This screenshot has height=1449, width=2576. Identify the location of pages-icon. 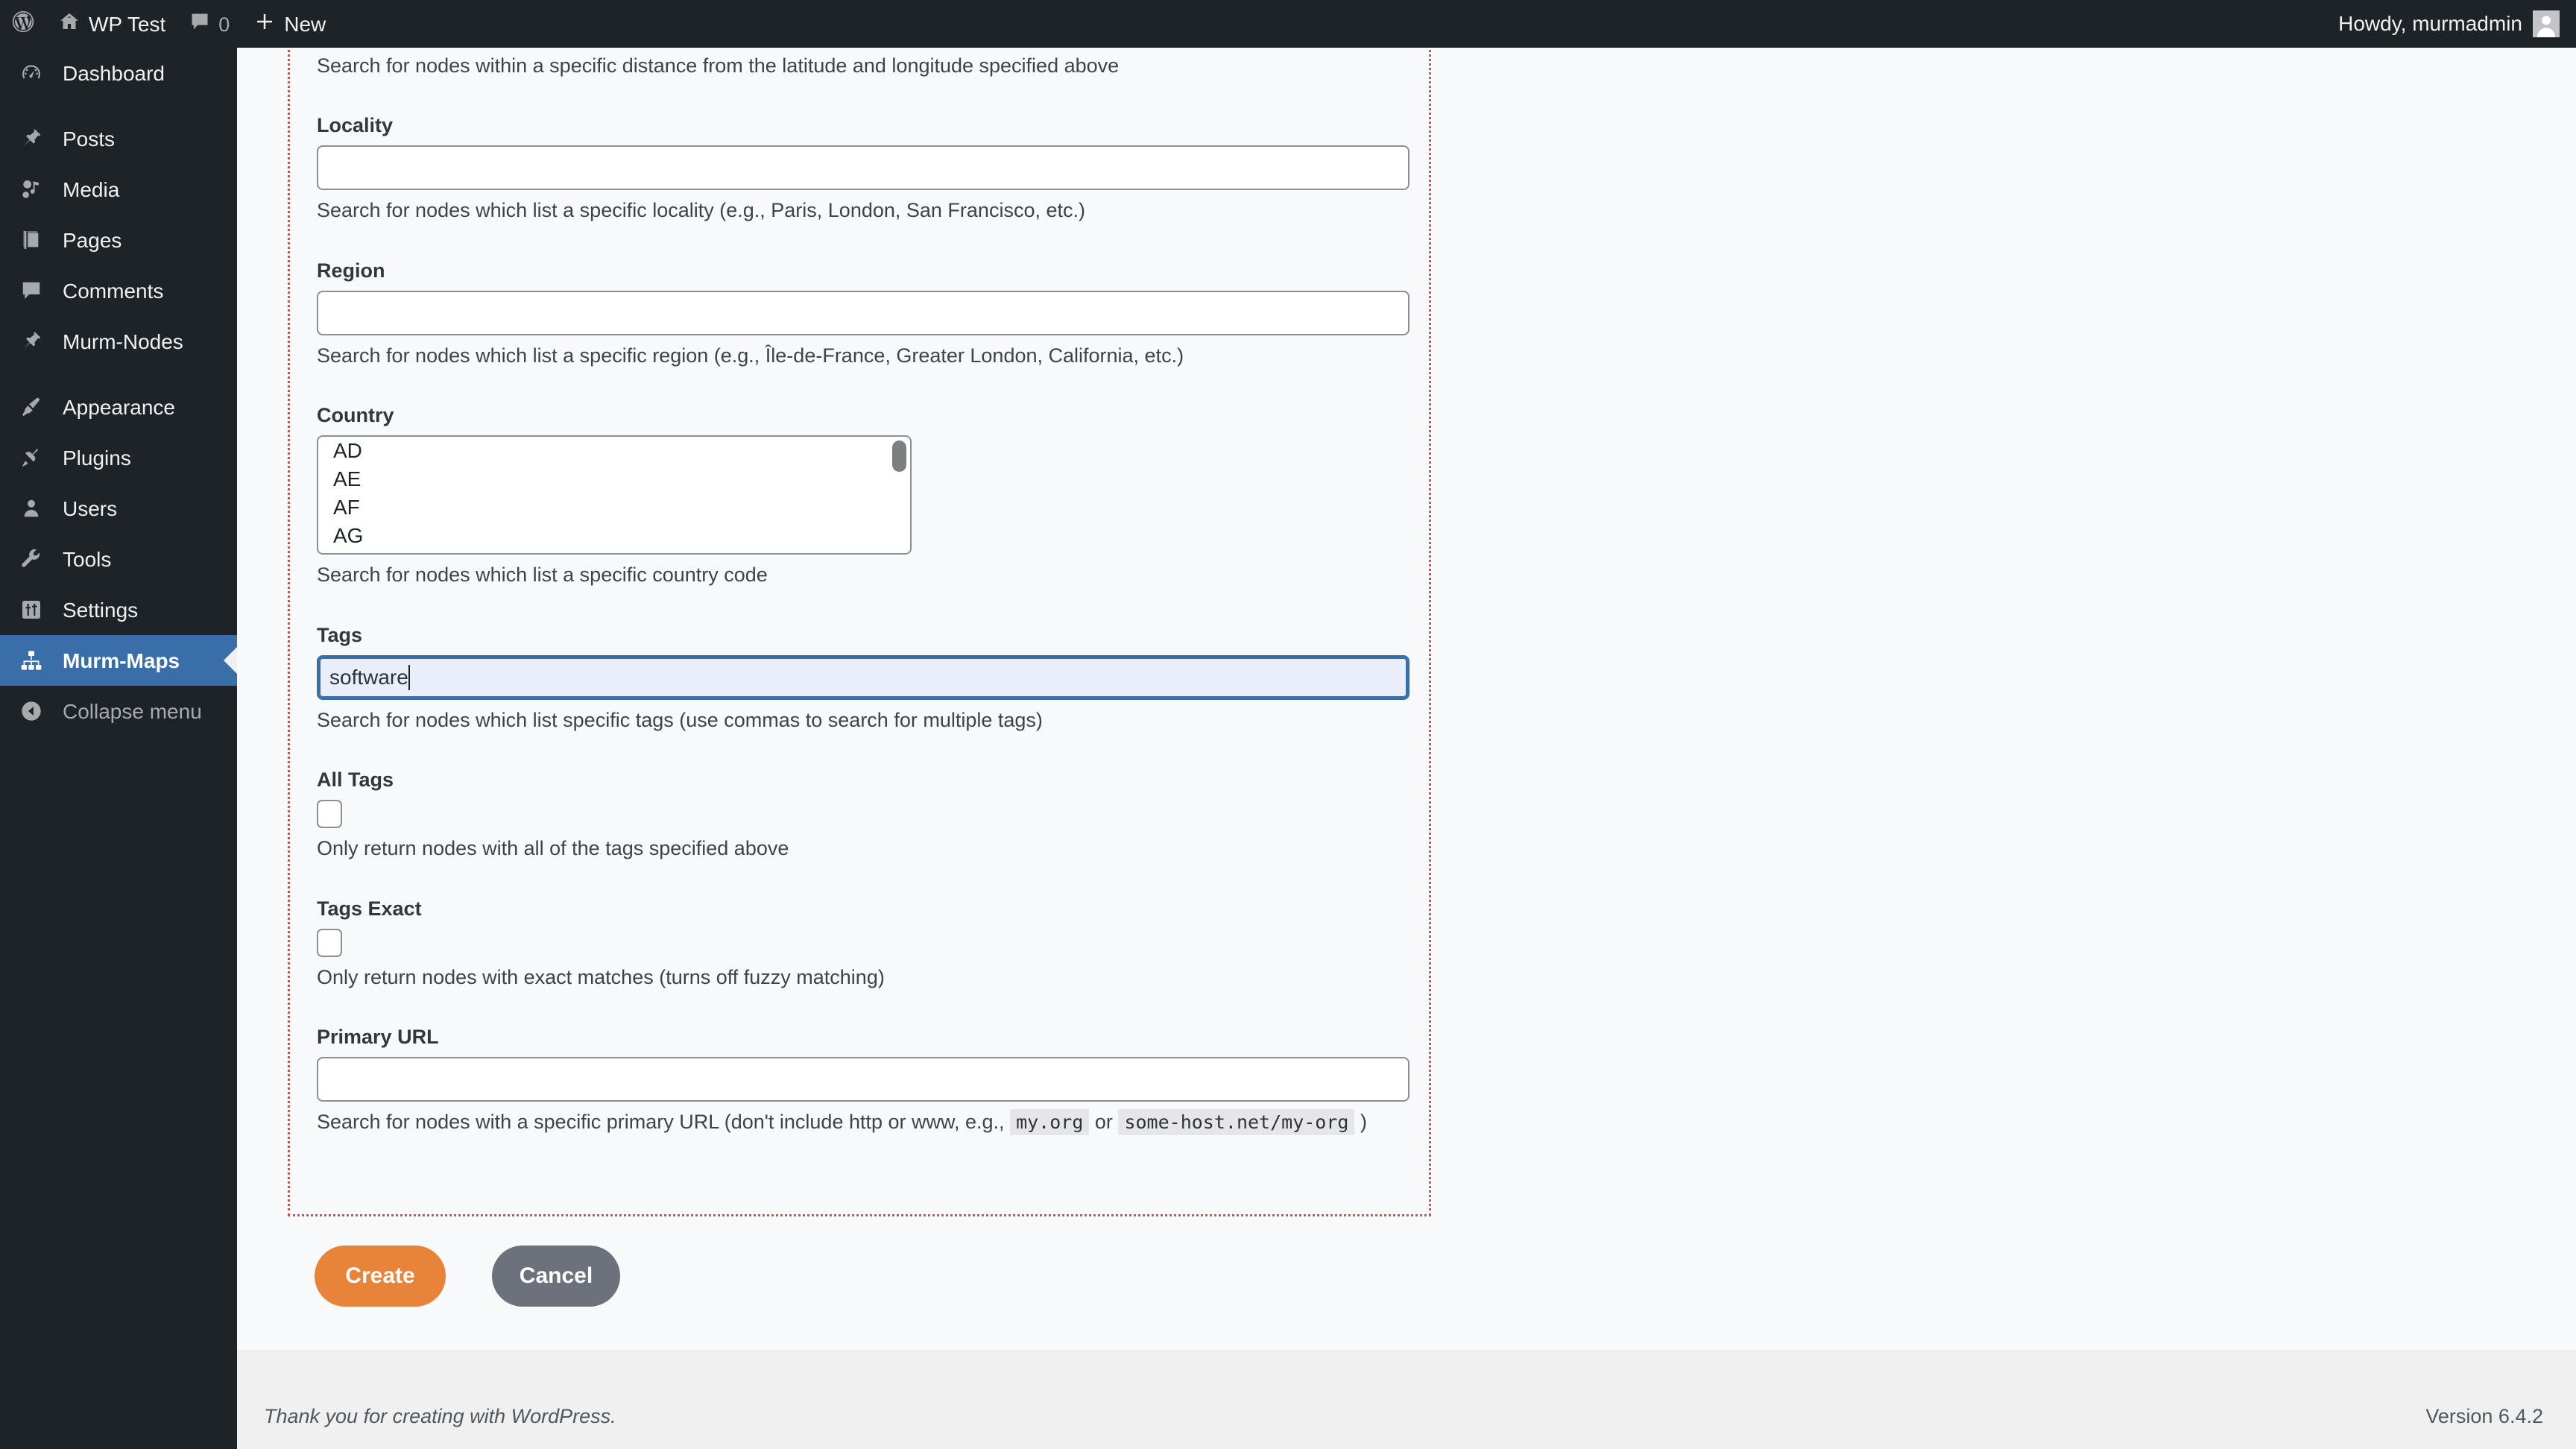
(31, 240).